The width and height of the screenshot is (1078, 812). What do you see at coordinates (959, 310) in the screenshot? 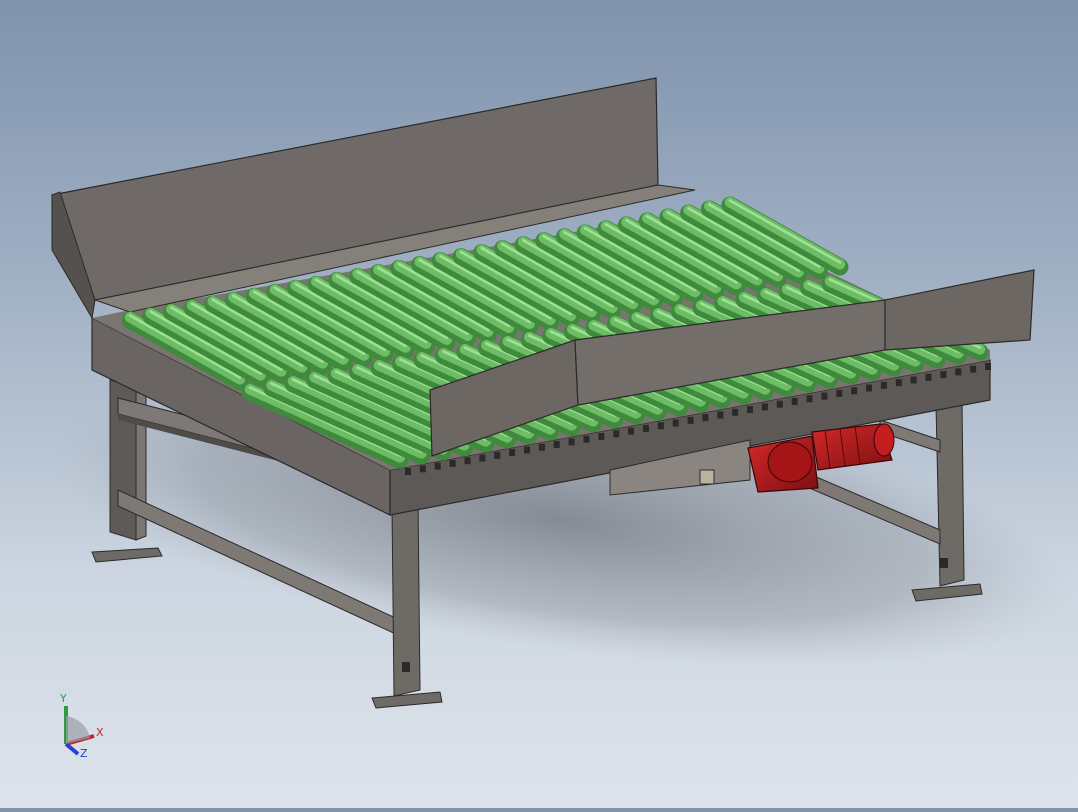
I see `front-guide-right` at bounding box center [959, 310].